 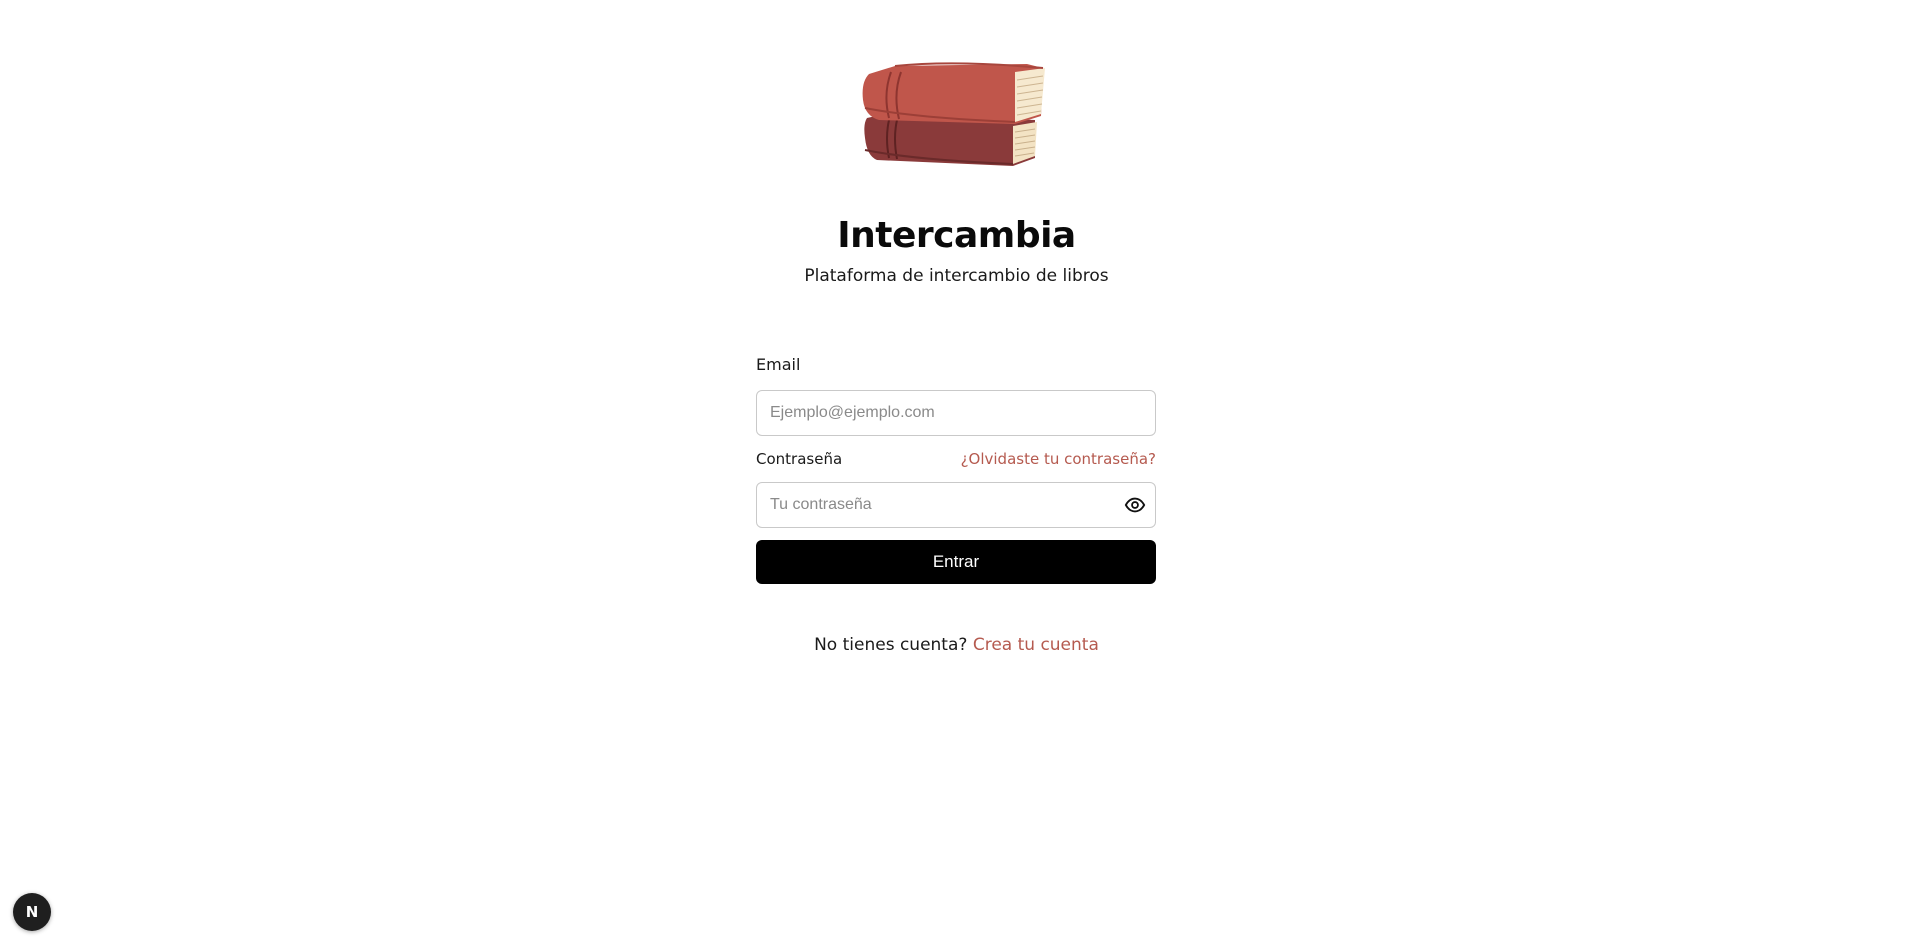 I want to click on password-label: Contraseña, so click(x=799, y=459).